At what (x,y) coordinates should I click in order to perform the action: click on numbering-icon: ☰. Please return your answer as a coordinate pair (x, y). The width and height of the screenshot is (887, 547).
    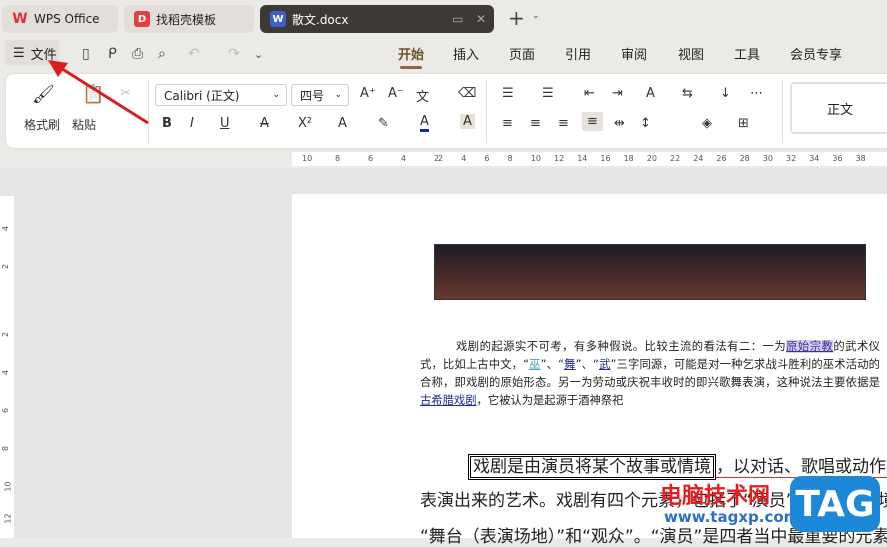
    Looking at the image, I should click on (548, 93).